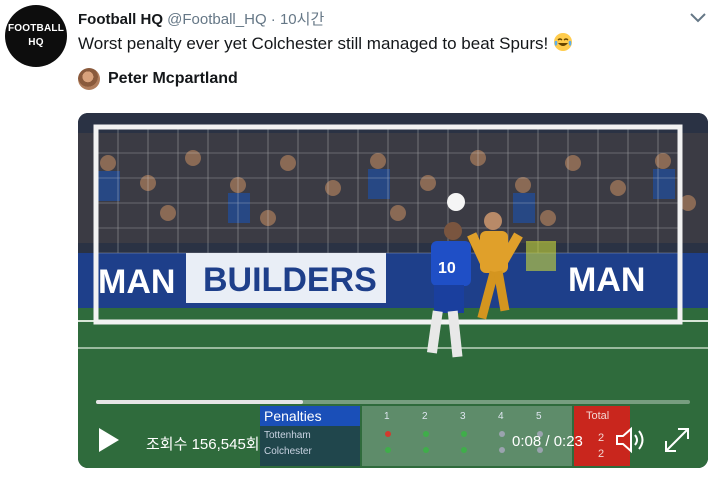 The height and width of the screenshot is (480, 716). What do you see at coordinates (136, 282) in the screenshot?
I see `board-text-left: MAN` at bounding box center [136, 282].